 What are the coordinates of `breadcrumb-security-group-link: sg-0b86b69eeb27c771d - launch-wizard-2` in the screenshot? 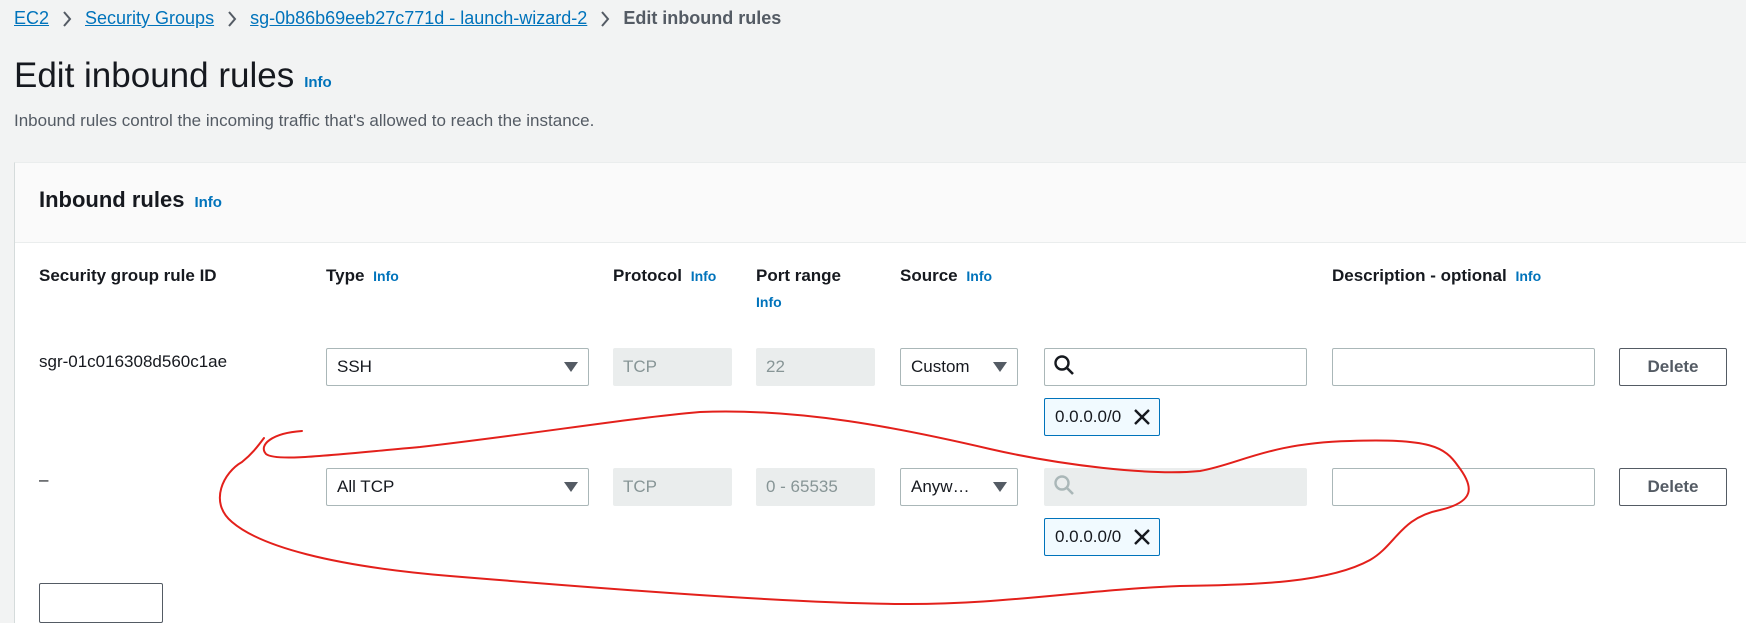 It's located at (418, 18).